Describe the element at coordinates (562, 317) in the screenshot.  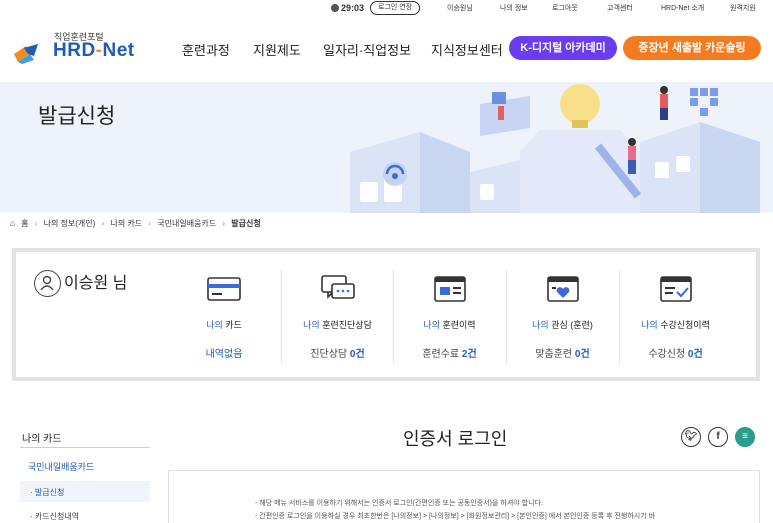
I see `summary-interest-training: 나의 관심 (훈련) 맞춤훈련 0건` at that location.